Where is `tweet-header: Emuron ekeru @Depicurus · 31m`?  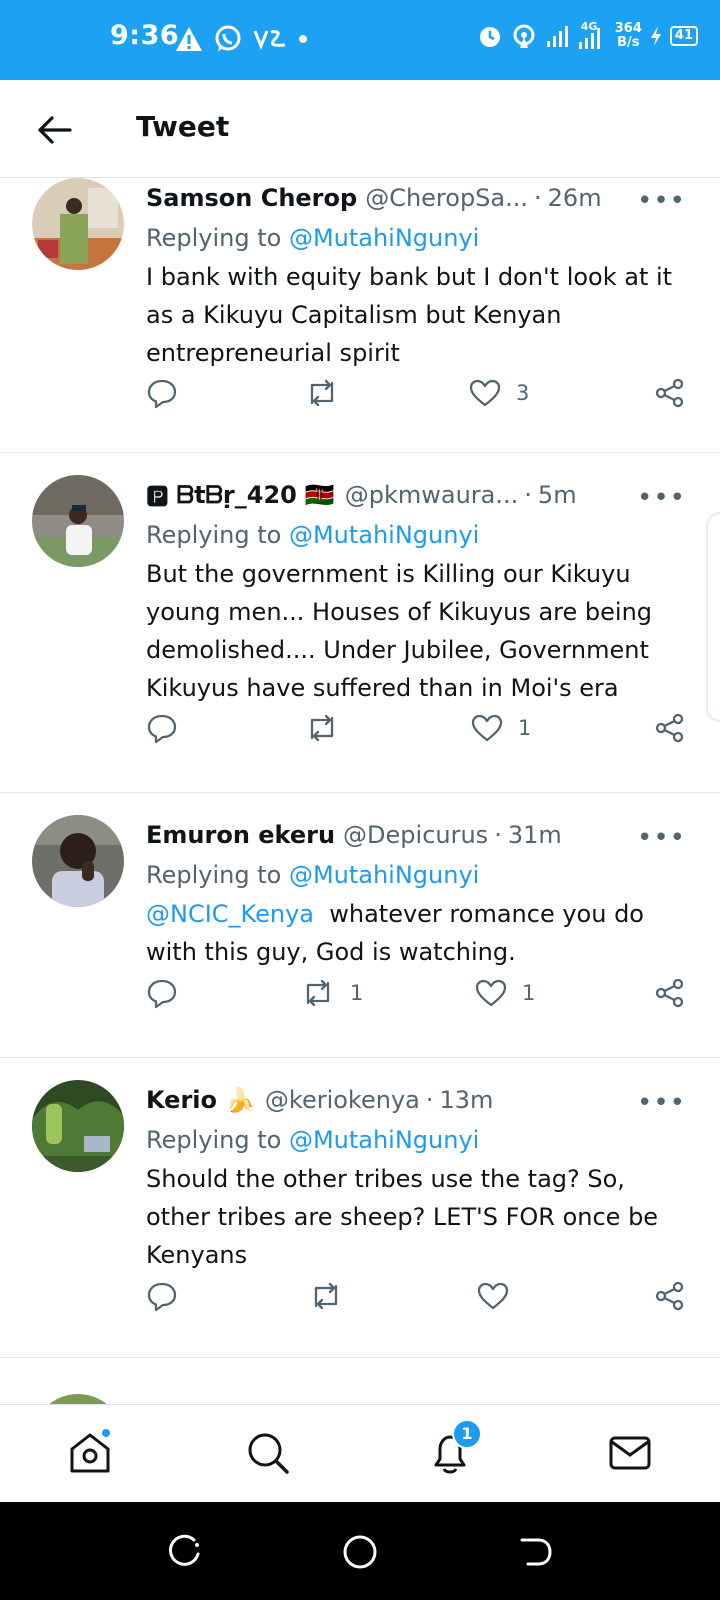 tweet-header: Emuron ekeru @Depicurus · 31m is located at coordinates (416, 835).